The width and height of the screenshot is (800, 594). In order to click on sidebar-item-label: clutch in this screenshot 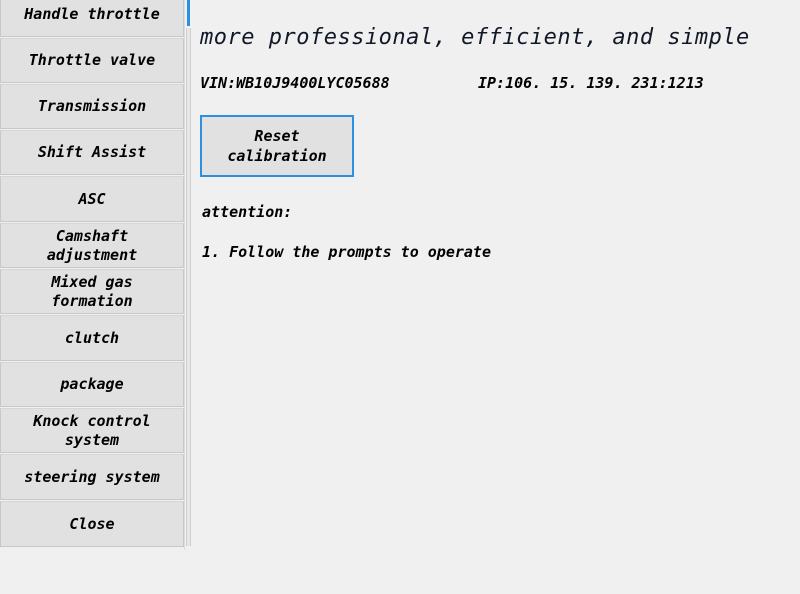, I will do `click(92, 337)`.